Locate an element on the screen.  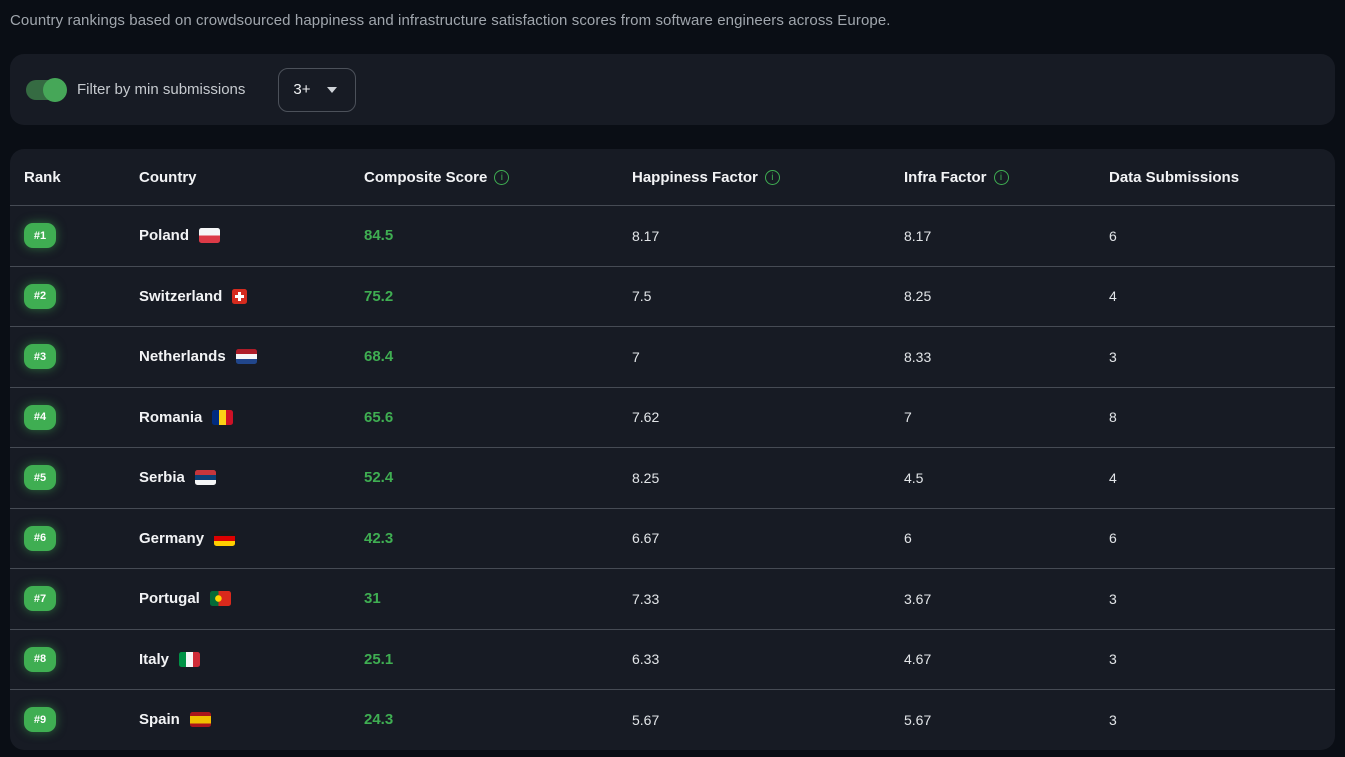
infra-factor-value: 4.5 is located at coordinates (914, 477).